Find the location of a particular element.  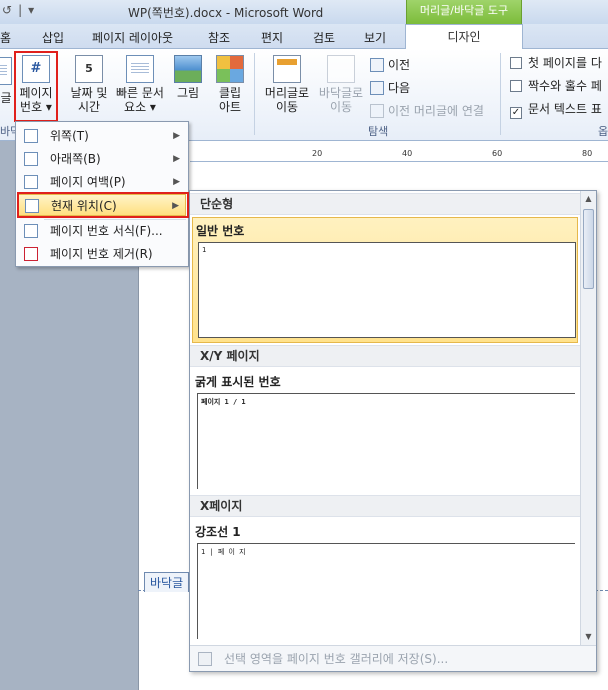

ruler-tick: 40 is located at coordinates (407, 153).